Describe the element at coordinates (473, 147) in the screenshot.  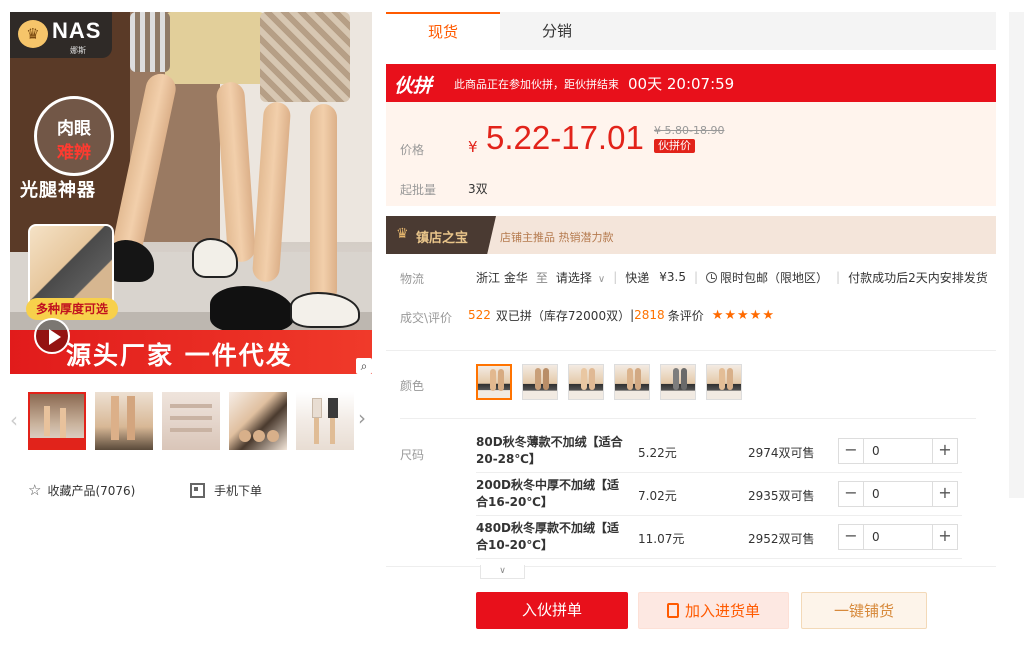
I see `currency-symbol: ¥` at that location.